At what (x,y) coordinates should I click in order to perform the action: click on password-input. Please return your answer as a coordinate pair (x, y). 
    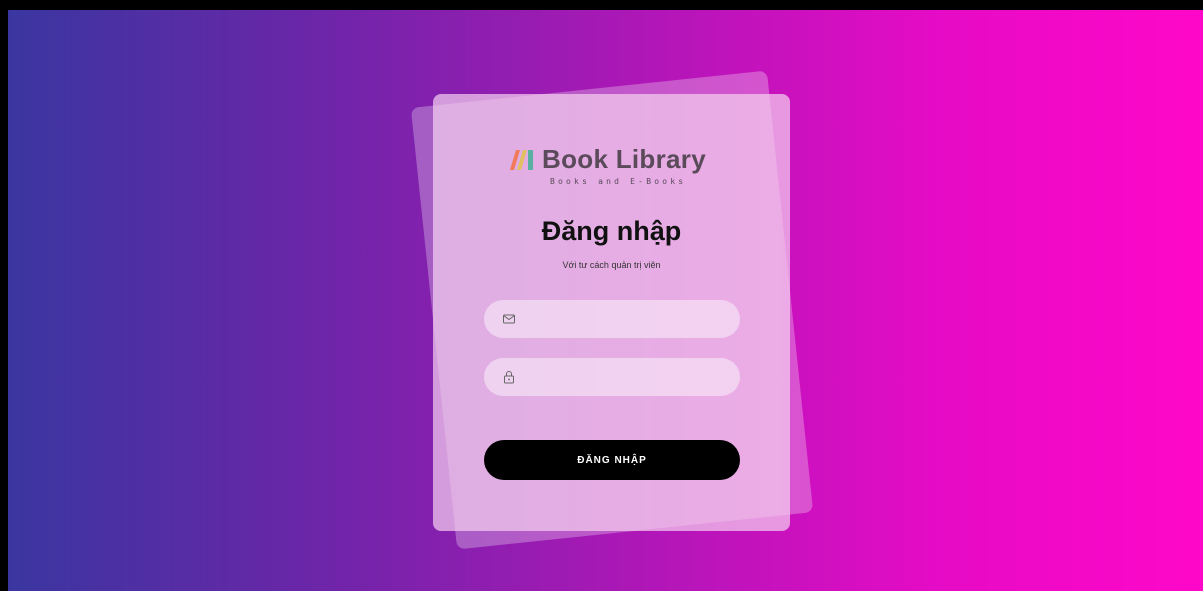
    Looking at the image, I should click on (630, 378).